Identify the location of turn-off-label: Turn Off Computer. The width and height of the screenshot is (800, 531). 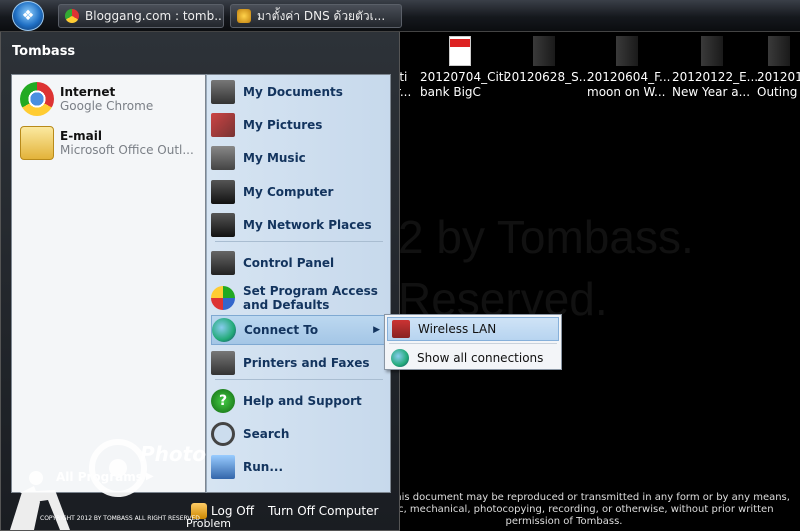
(323, 511).